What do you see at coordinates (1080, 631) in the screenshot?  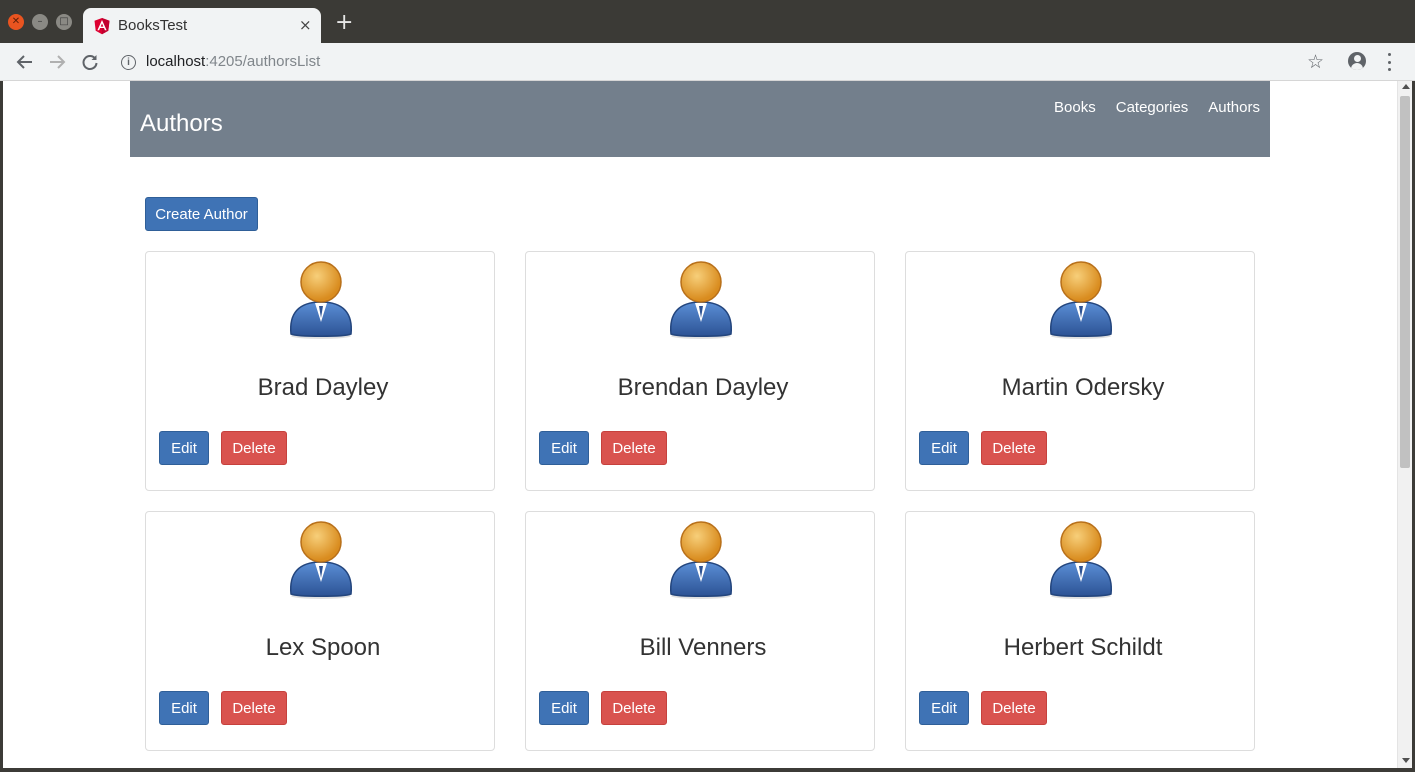 I see `author-card: Herbert Schildt Edit Delete` at bounding box center [1080, 631].